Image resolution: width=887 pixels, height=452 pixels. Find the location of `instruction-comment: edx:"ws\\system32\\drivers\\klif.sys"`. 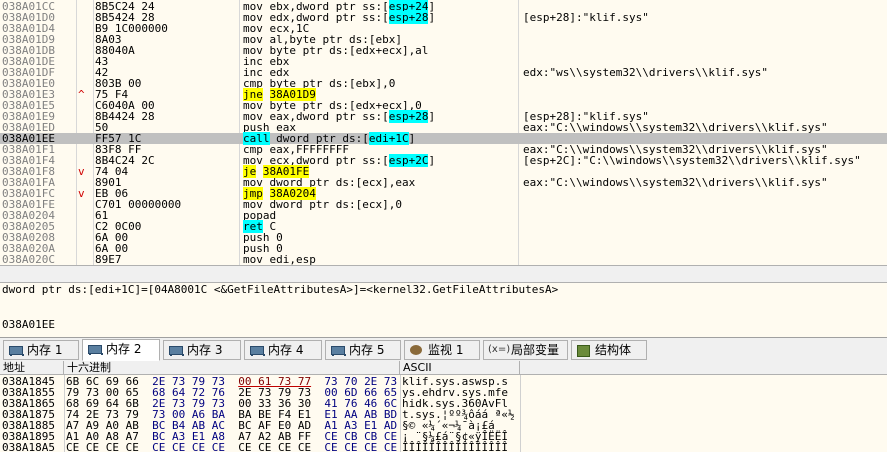

instruction-comment: edx:"ws\\system32\\drivers\\klif.sys" is located at coordinates (646, 72).